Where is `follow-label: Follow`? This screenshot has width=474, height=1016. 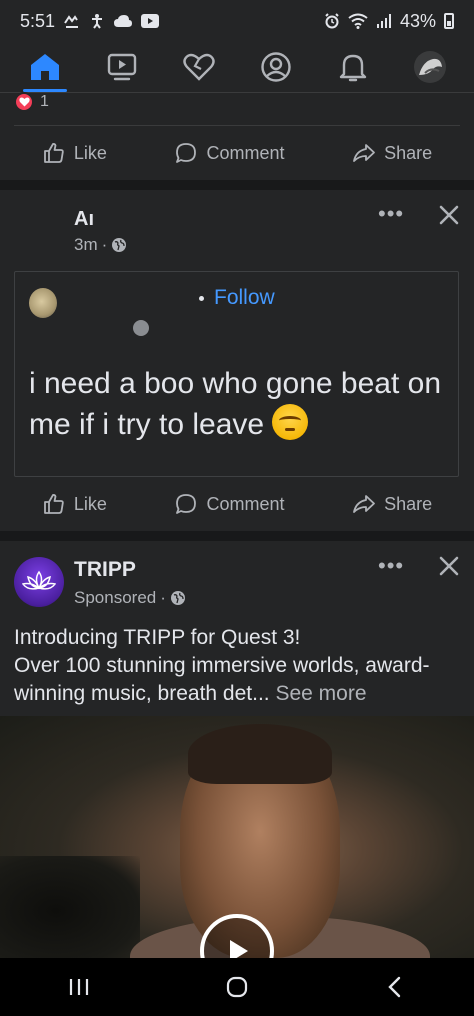 follow-label: Follow is located at coordinates (244, 297).